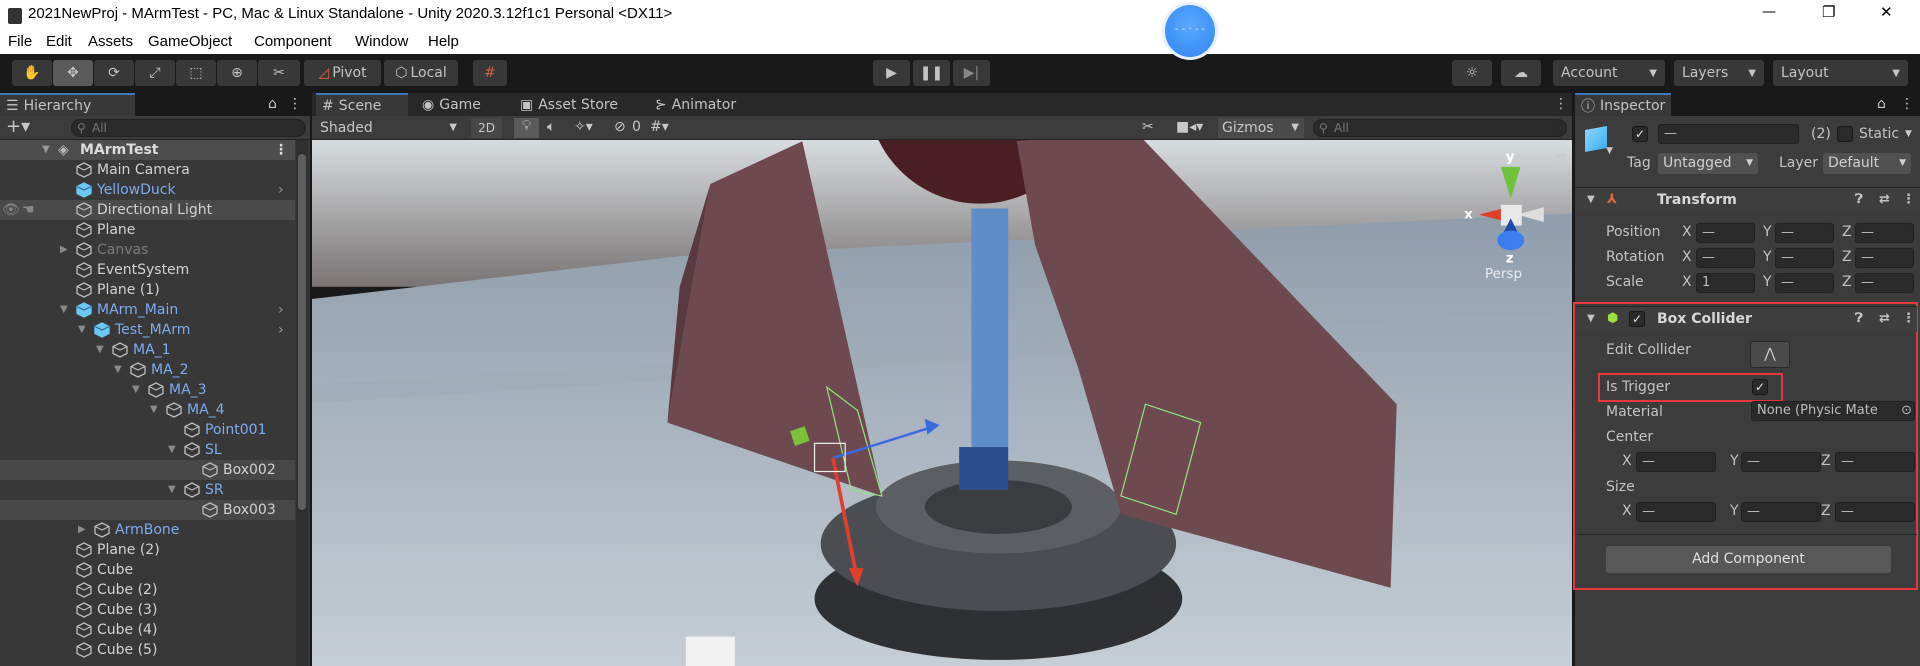 The height and width of the screenshot is (666, 1920). Describe the element at coordinates (147, 450) in the screenshot. I see `hierarchy-row: ▼ SL` at that location.